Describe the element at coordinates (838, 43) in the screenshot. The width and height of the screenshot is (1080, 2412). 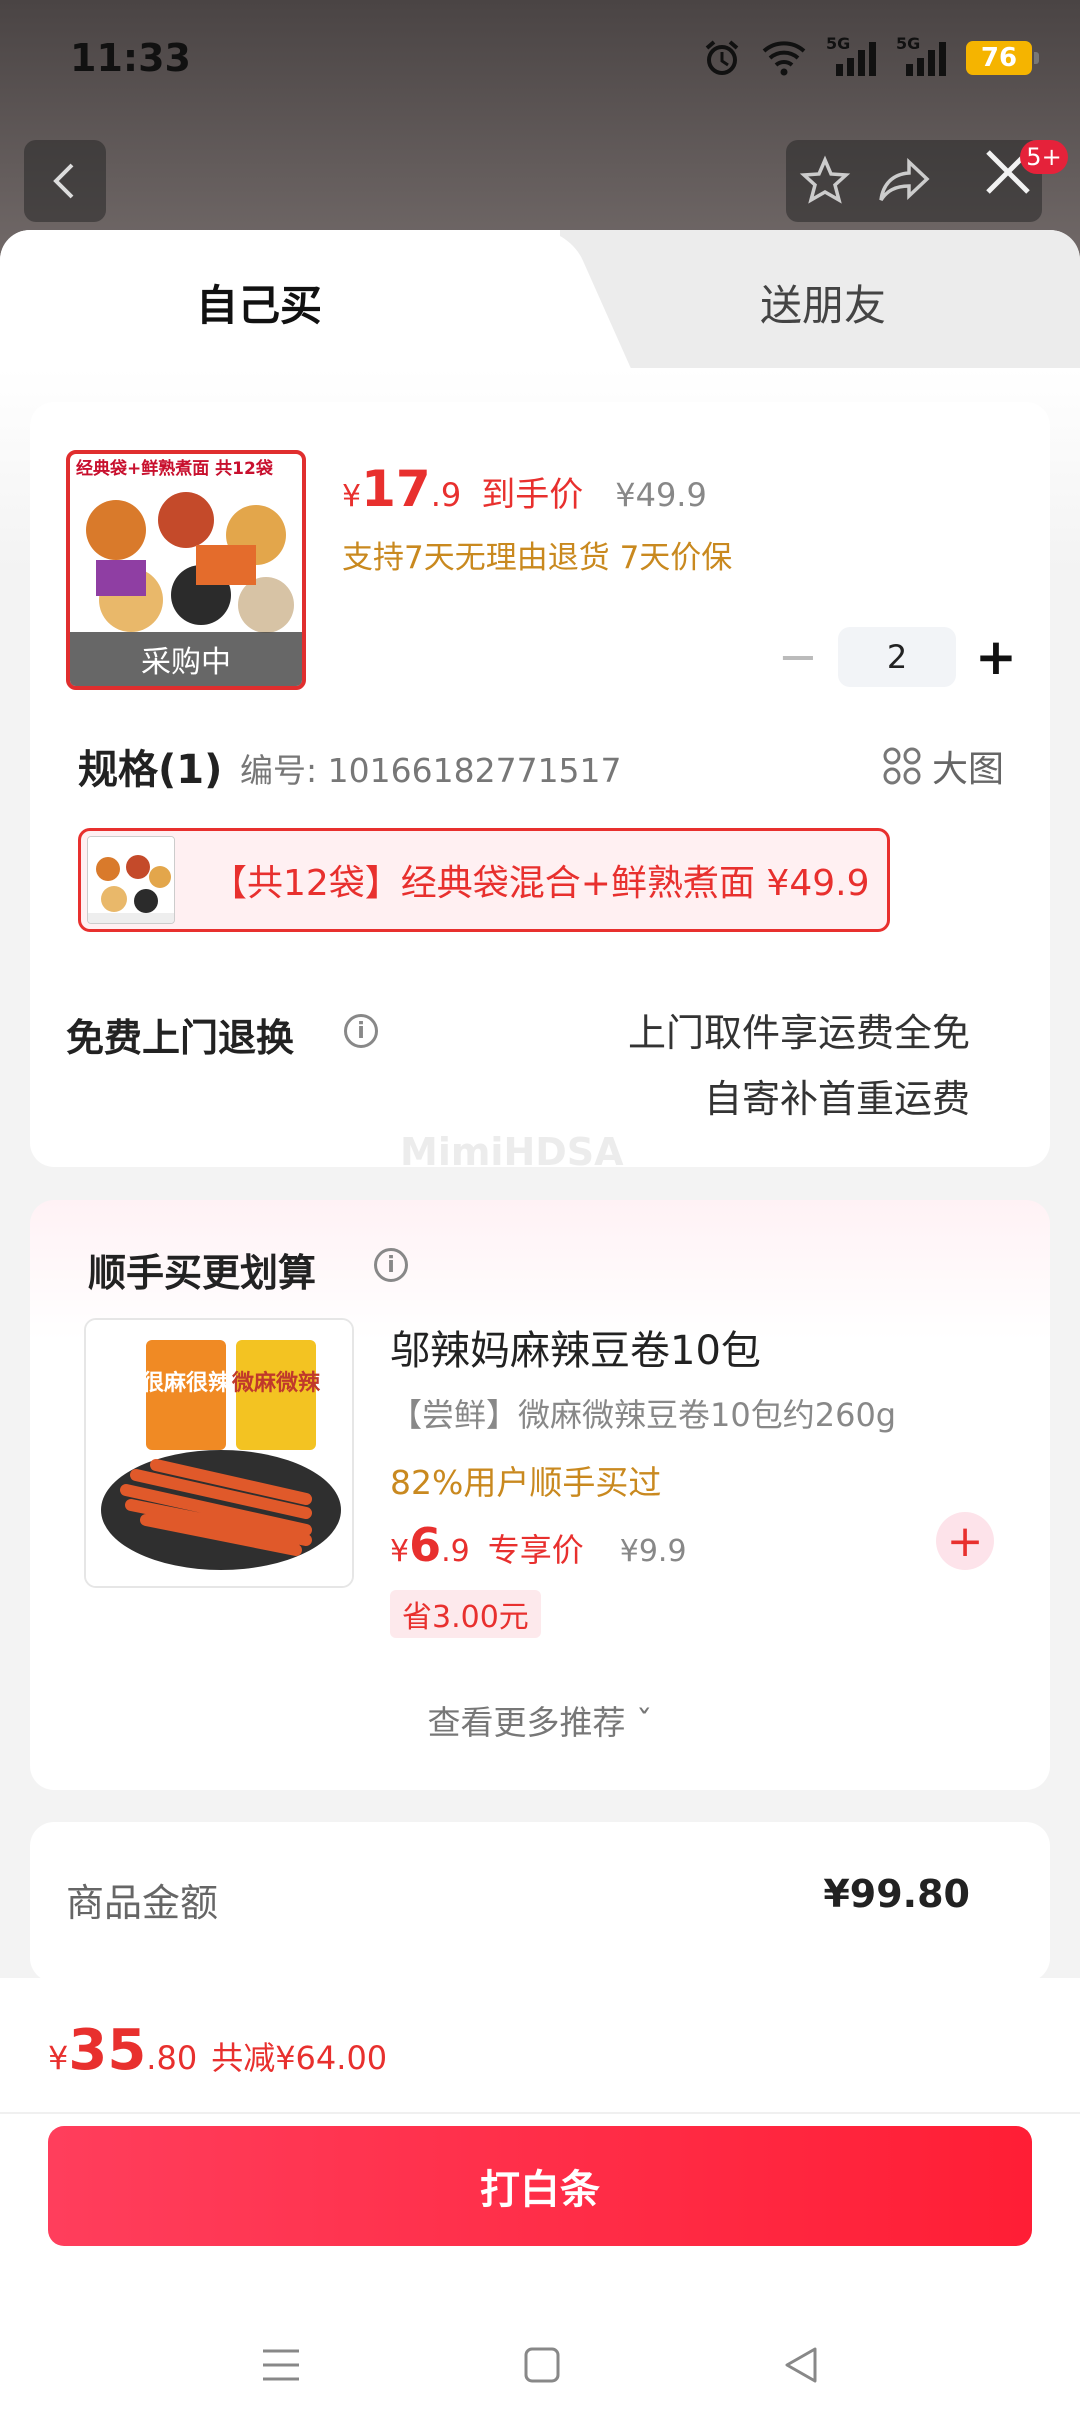
I see `network-label-1: 5G` at that location.